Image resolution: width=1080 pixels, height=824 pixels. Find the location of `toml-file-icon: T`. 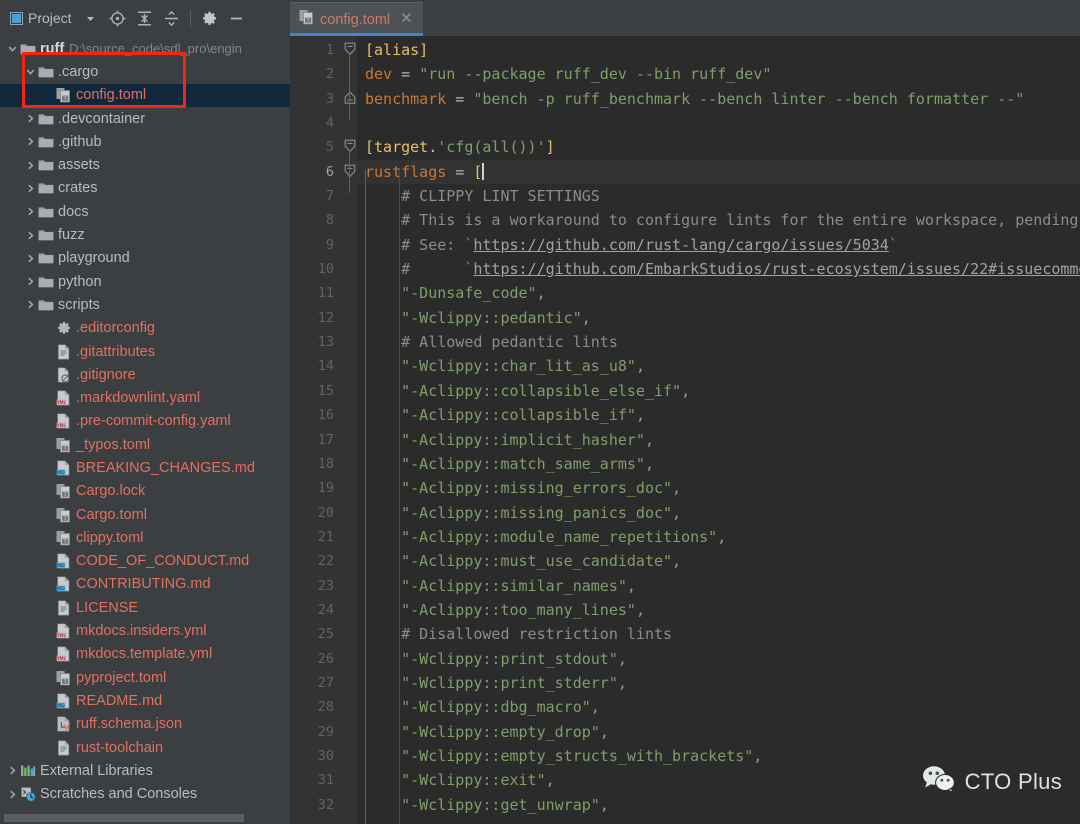

toml-file-icon: T is located at coordinates (63, 95).